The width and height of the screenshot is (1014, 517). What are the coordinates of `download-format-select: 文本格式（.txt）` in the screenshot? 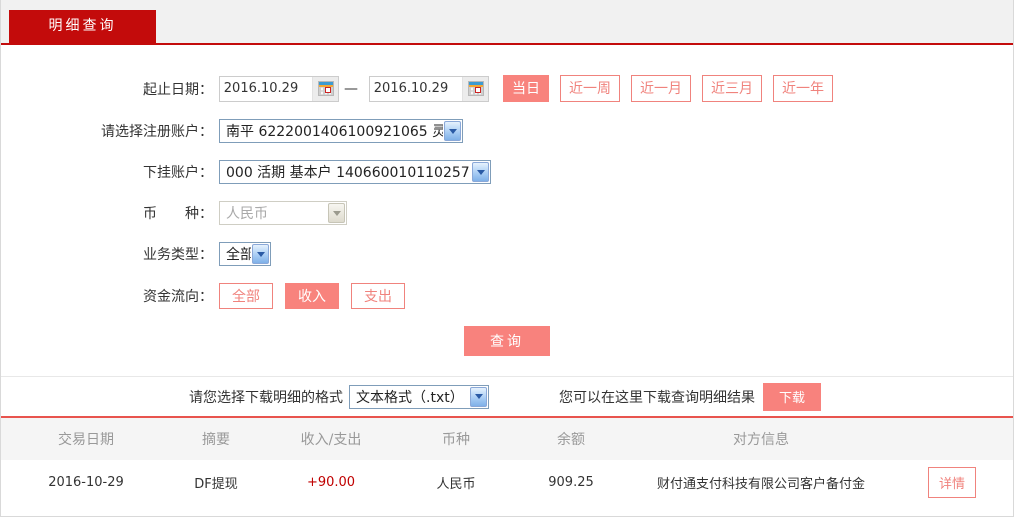 It's located at (419, 396).